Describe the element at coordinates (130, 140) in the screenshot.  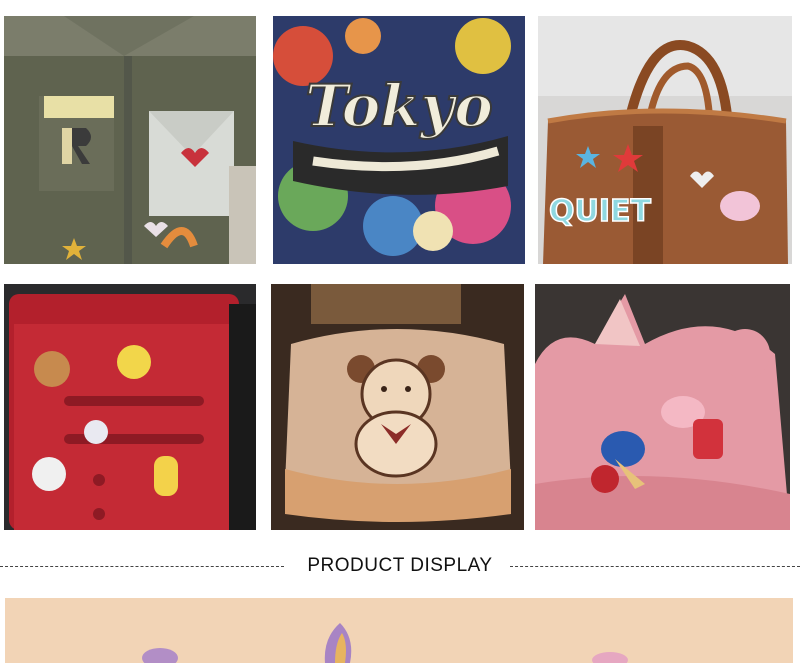
I see `photo-shirt` at that location.